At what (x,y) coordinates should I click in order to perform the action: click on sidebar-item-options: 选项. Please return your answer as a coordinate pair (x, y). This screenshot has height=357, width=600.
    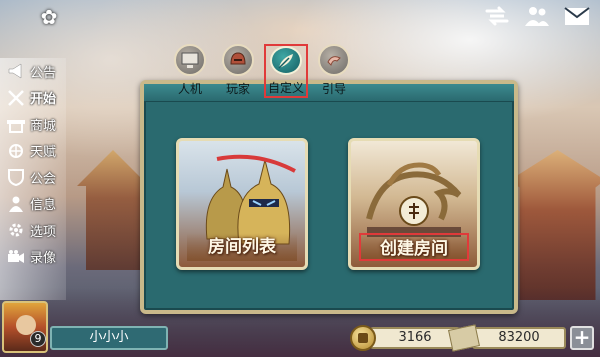
    Looking at the image, I should click on (33, 230).